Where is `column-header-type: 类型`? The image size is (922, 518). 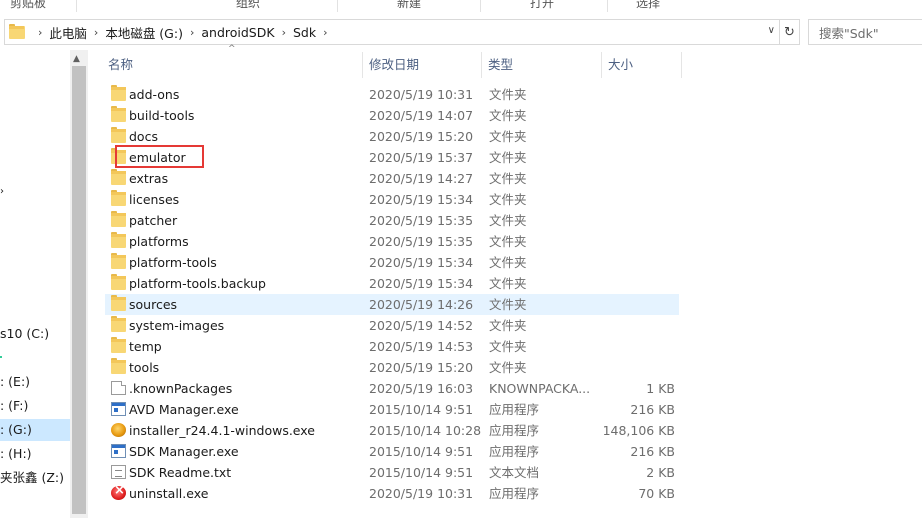
column-header-type: 类型 is located at coordinates (544, 65).